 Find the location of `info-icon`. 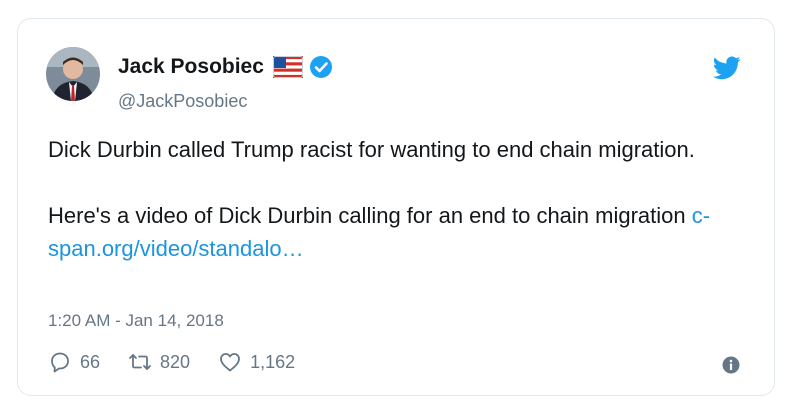

info-icon is located at coordinates (731, 365).